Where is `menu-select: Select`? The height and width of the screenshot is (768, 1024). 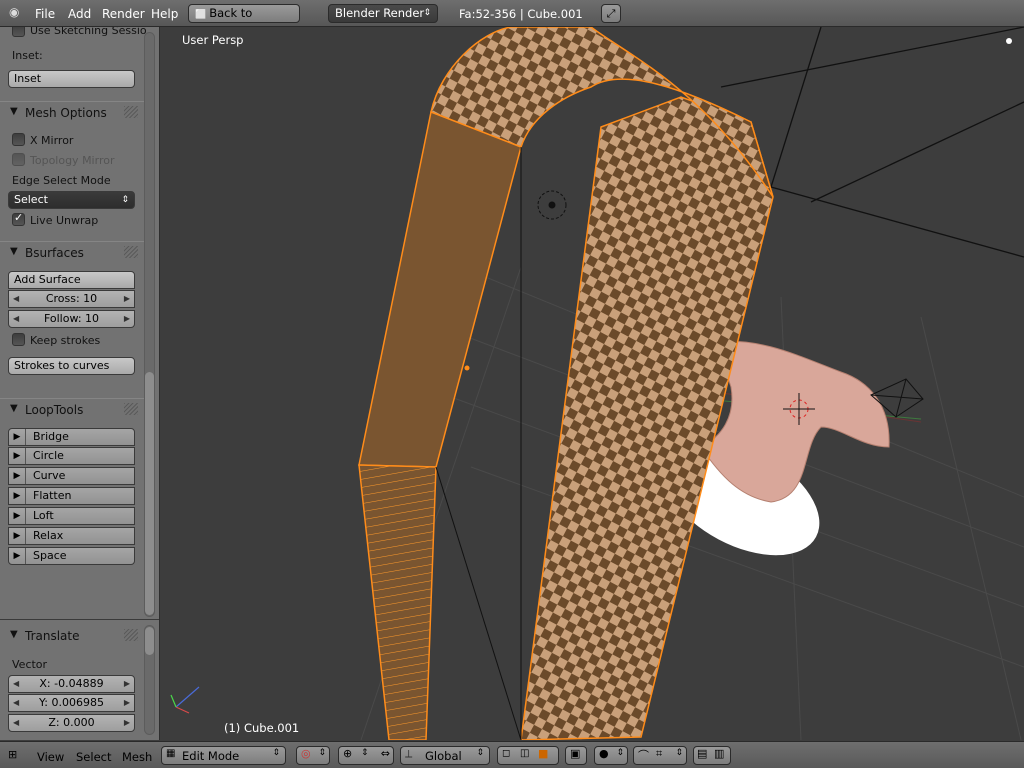 menu-select: Select is located at coordinates (93, 757).